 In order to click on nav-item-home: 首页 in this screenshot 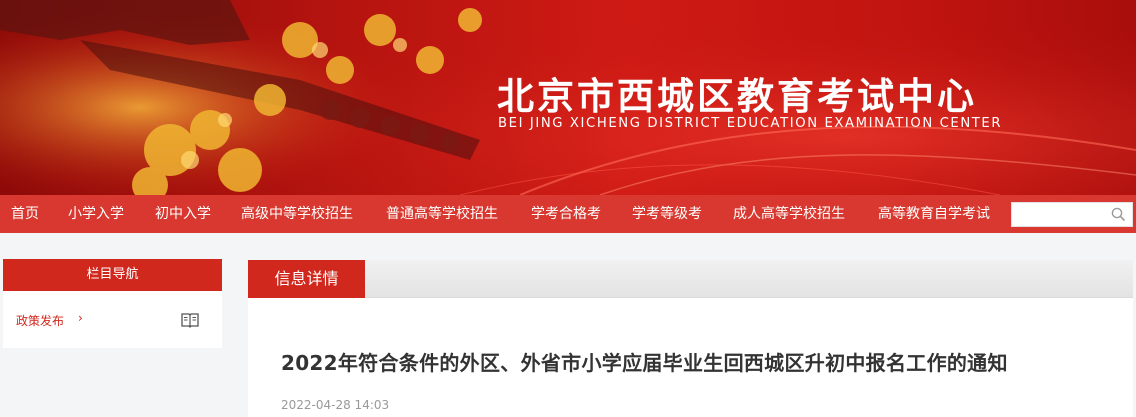, I will do `click(25, 214)`.